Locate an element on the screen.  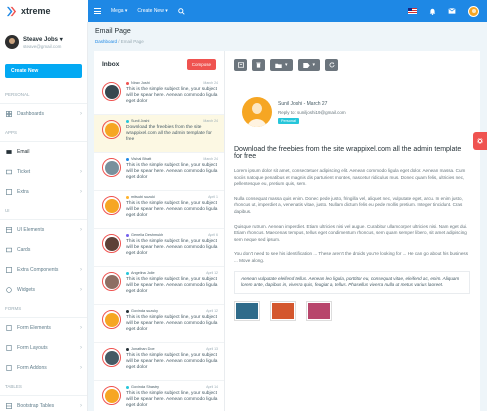
create-new-menu: Create New ▾ is located at coordinates (152, 11).